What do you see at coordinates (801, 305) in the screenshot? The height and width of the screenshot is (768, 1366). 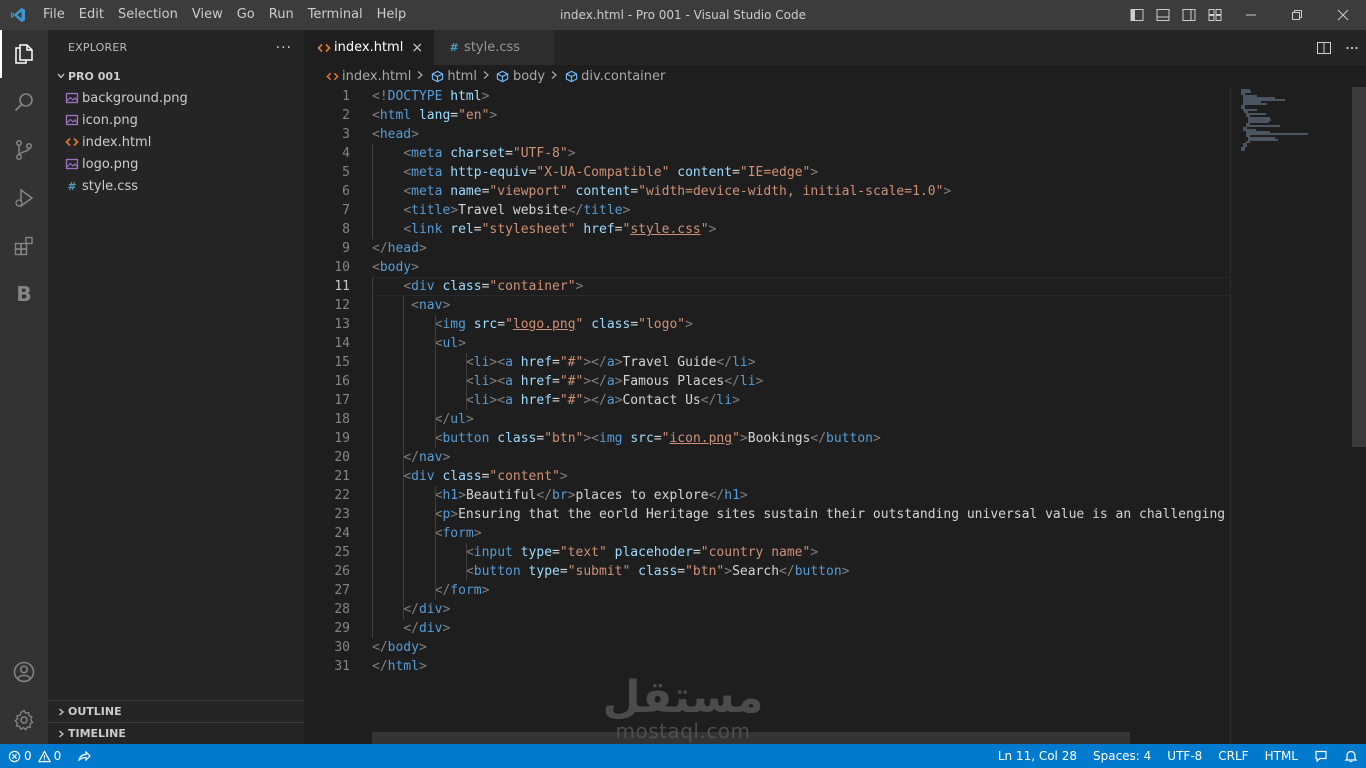 I see `code-line: <nav>` at bounding box center [801, 305].